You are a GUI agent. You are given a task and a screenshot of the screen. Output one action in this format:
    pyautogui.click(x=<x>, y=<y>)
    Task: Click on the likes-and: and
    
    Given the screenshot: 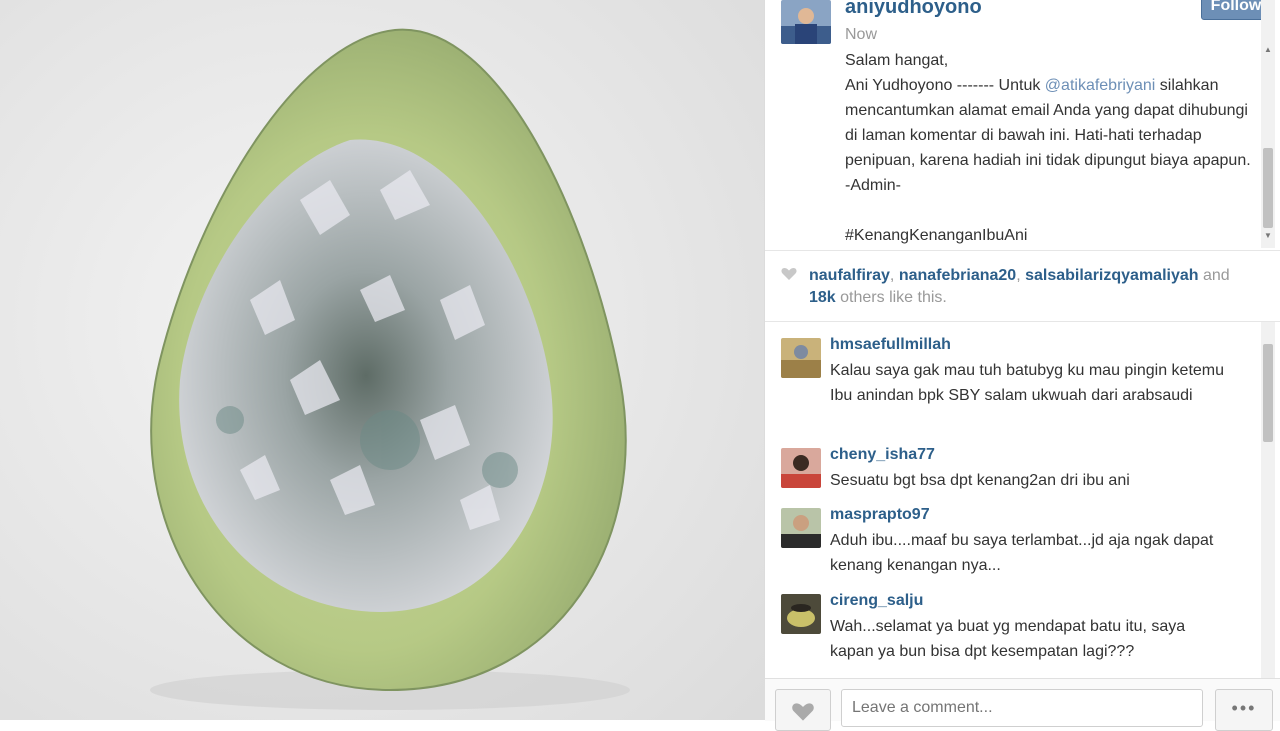 What is the action you would take?
    pyautogui.click(x=1214, y=275)
    